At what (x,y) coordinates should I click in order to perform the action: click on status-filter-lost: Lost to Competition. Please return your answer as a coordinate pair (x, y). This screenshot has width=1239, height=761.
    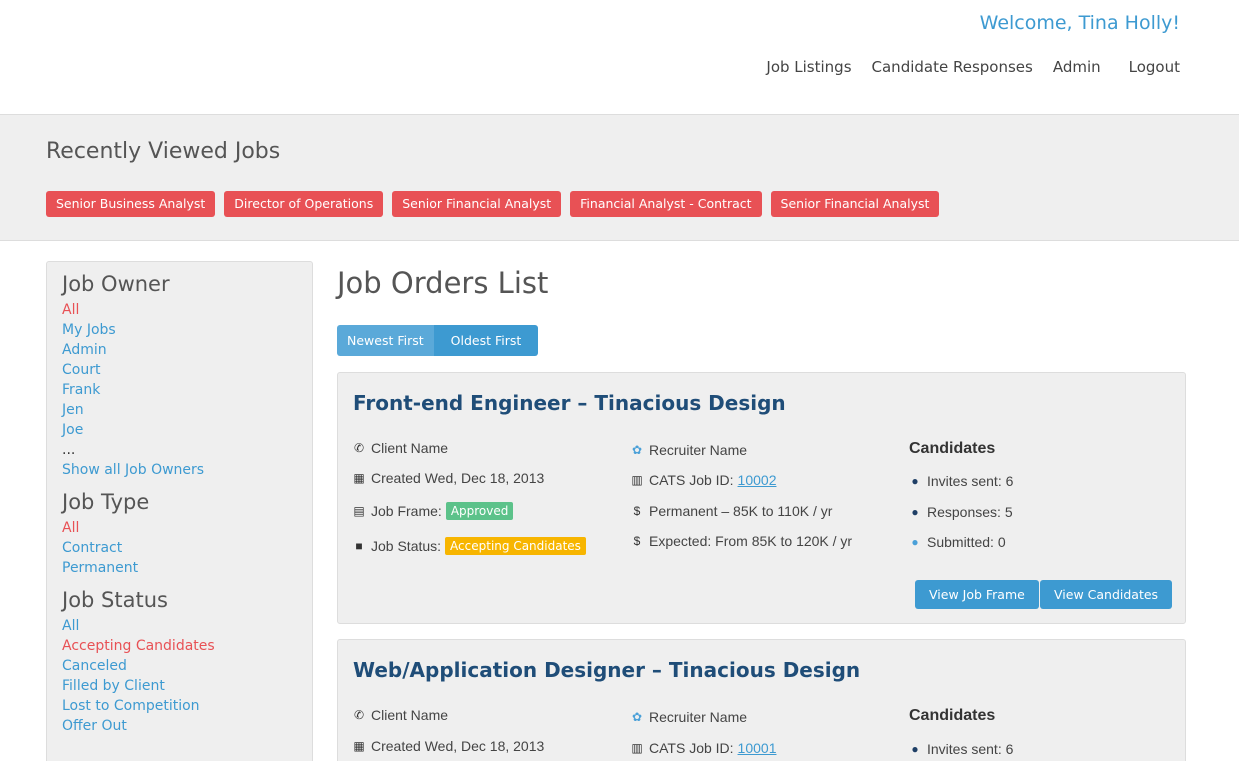
    Looking at the image, I should click on (179, 706).